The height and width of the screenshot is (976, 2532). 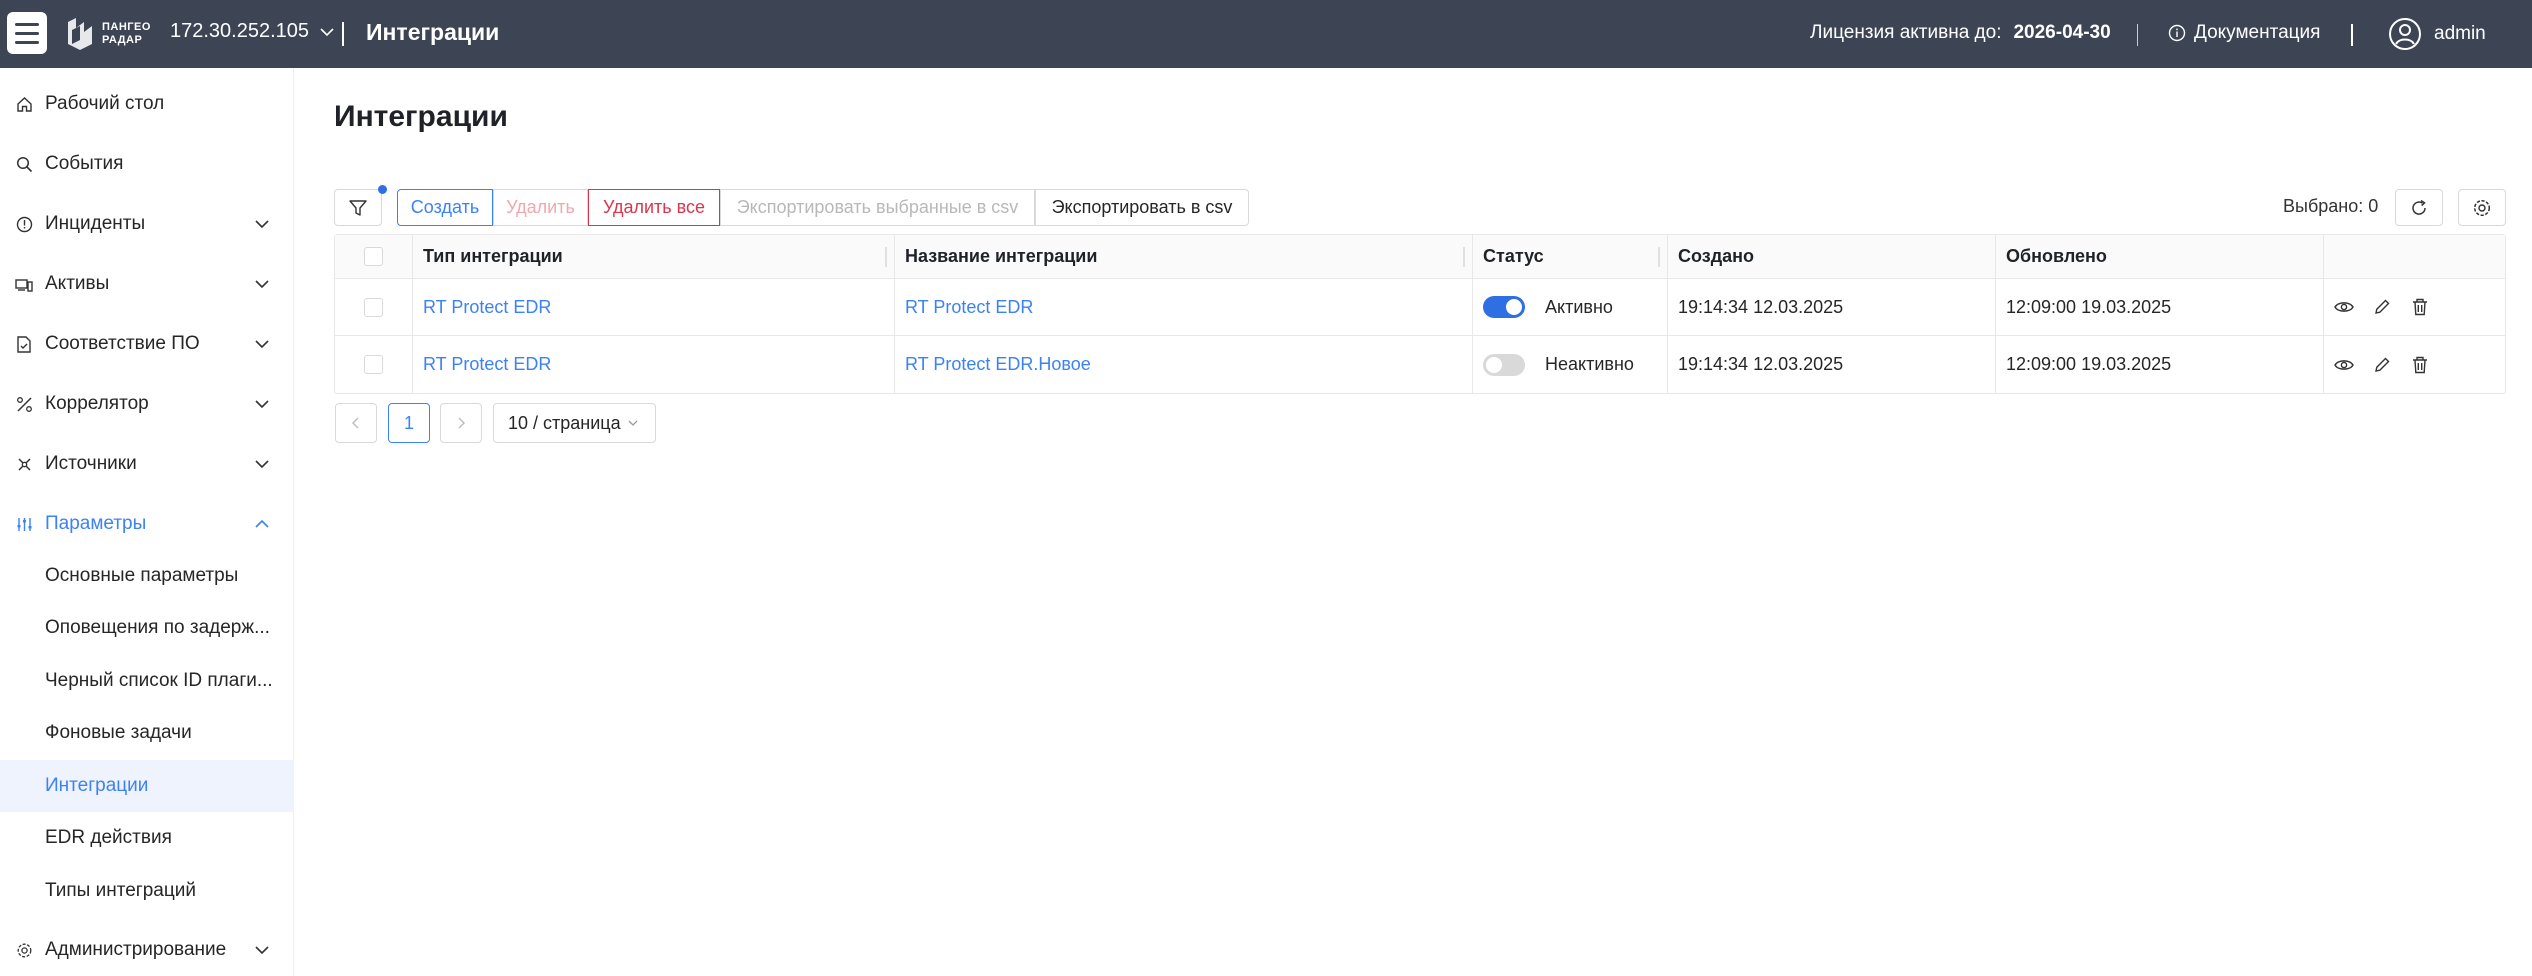 I want to click on sidebar-subitem-edr-actions: EDR действия, so click(x=147, y=838).